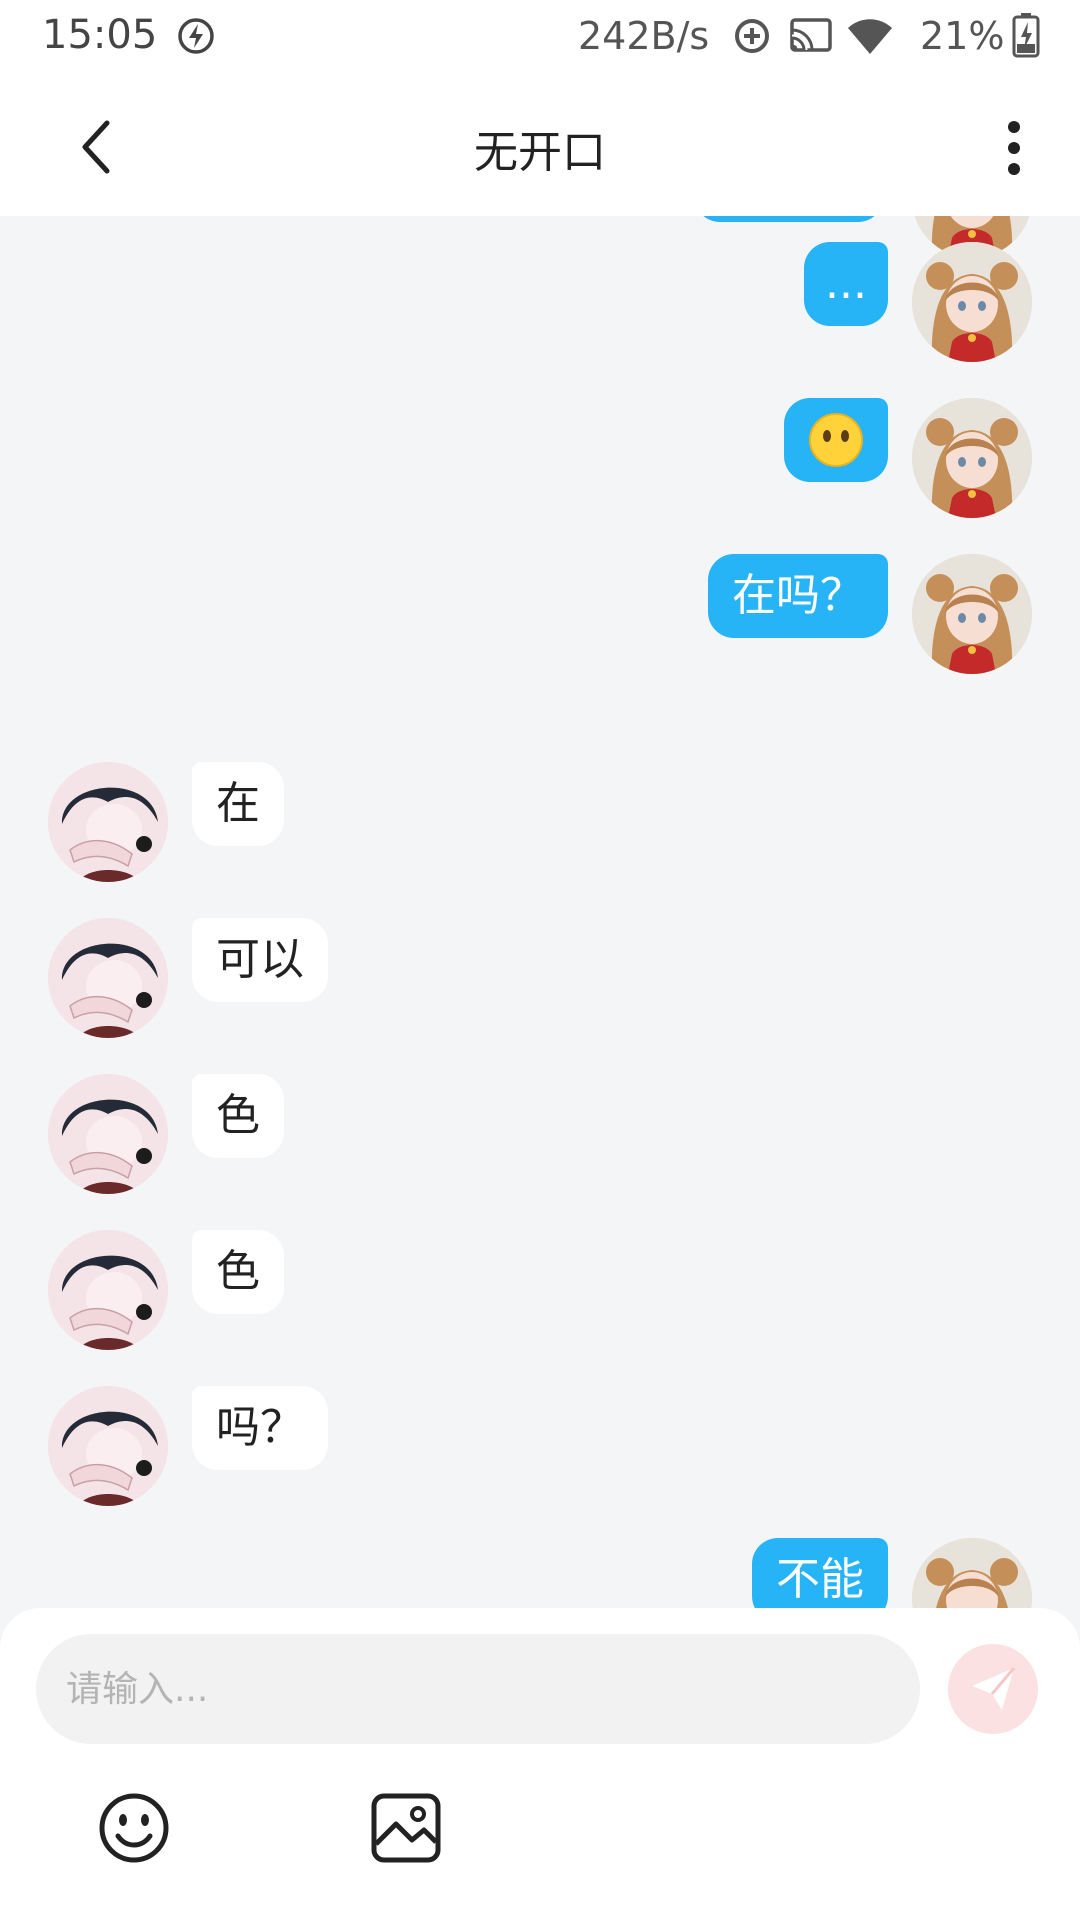 The width and height of the screenshot is (1080, 1920). I want to click on chat-message-incoming: 在, so click(540, 822).